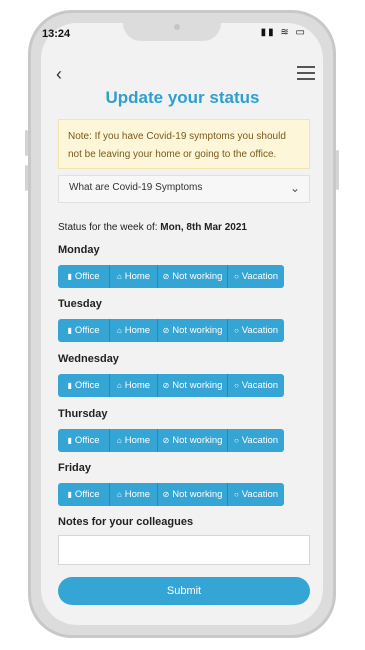 Image resolution: width=365 pixels, height=650 pixels. What do you see at coordinates (182, 97) in the screenshot?
I see `page-title: Update your status` at bounding box center [182, 97].